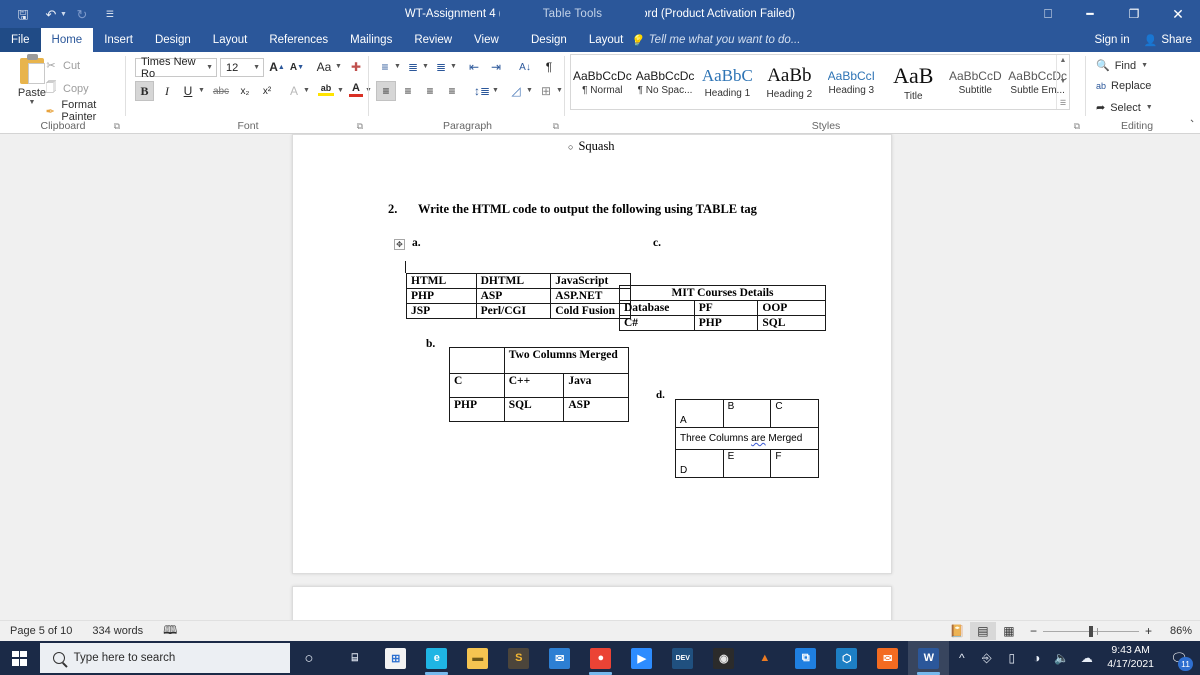 This screenshot has width=1200, height=675. Describe the element at coordinates (164, 658) in the screenshot. I see `taskbar-search-input: Type here to search` at that location.